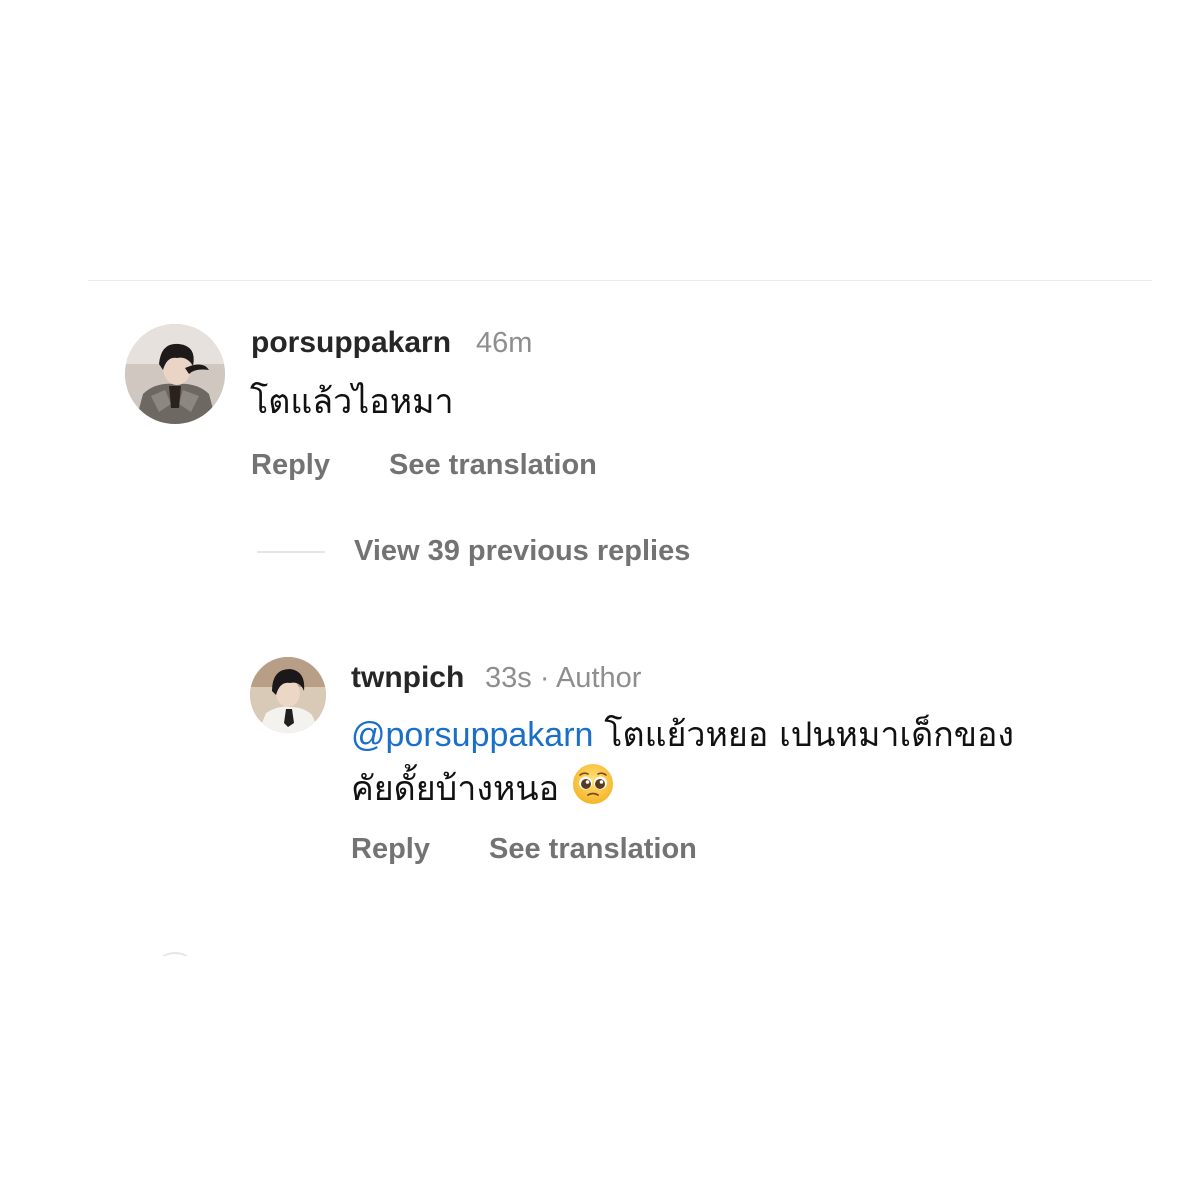 This screenshot has width=1200, height=1200. I want to click on comment-username: porsuppakarn, so click(351, 343).